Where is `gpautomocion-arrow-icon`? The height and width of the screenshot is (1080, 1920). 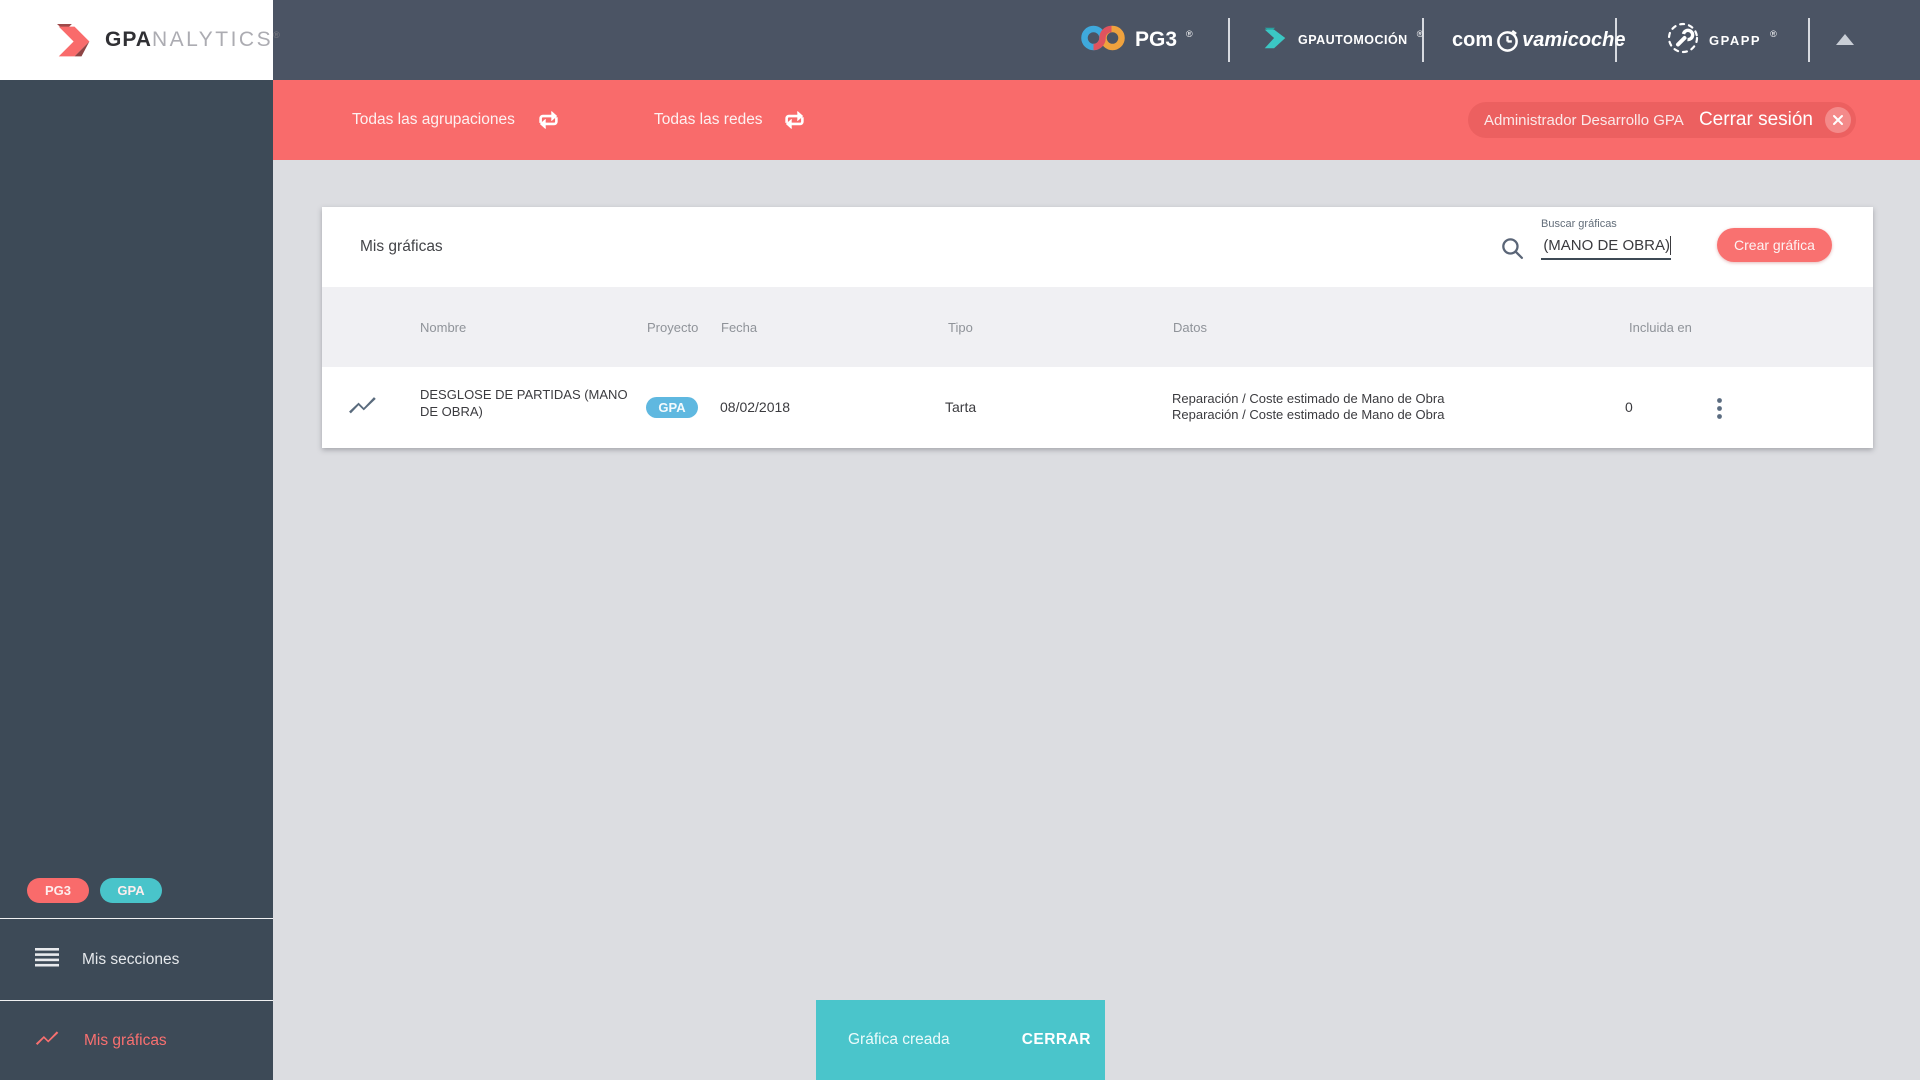 gpautomocion-arrow-icon is located at coordinates (1275, 40).